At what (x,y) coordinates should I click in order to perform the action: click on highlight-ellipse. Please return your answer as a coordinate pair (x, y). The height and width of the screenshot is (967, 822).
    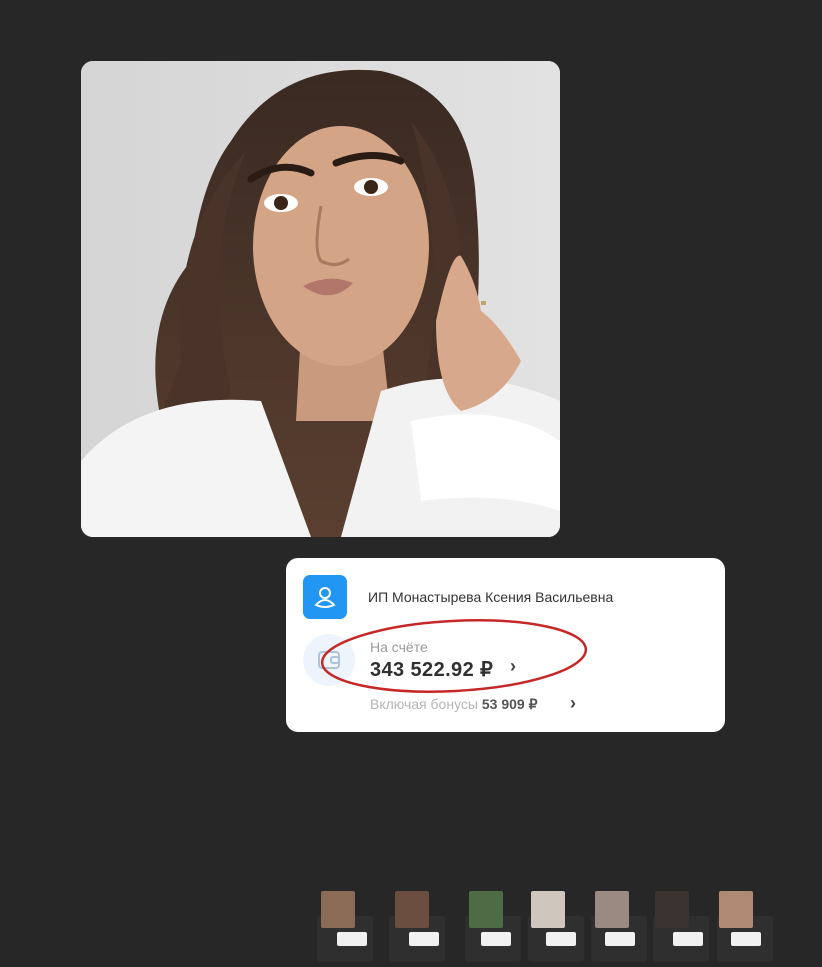
    Looking at the image, I should click on (454, 656).